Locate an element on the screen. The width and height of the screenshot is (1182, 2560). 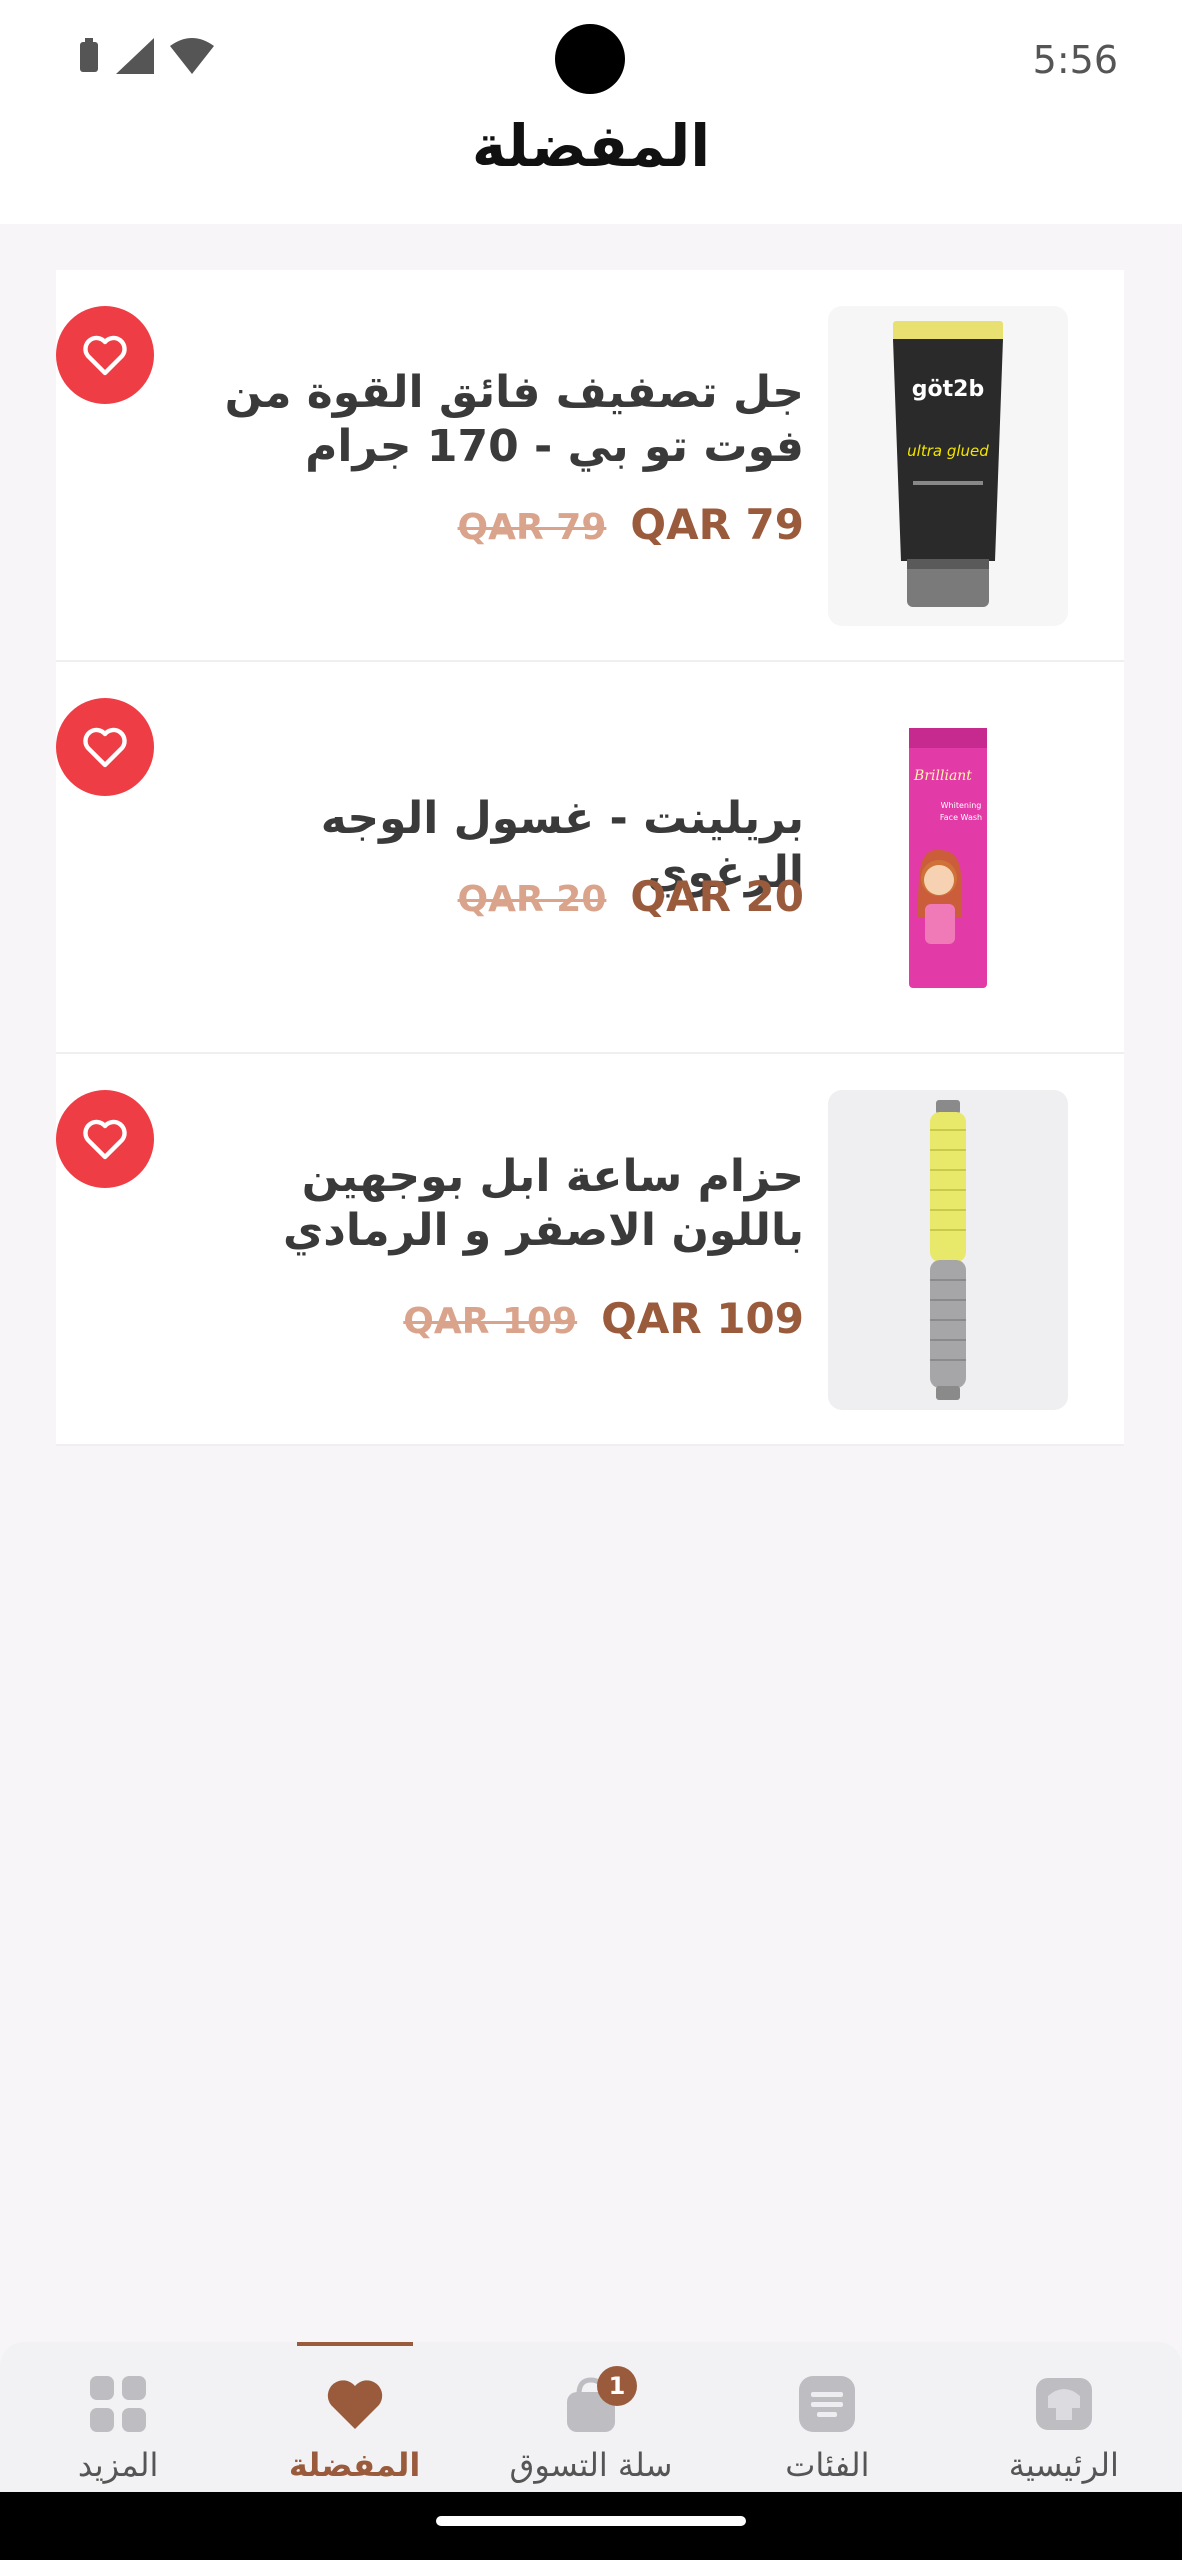
product-image: Brilliant Whitening Face Wash is located at coordinates (948, 858).